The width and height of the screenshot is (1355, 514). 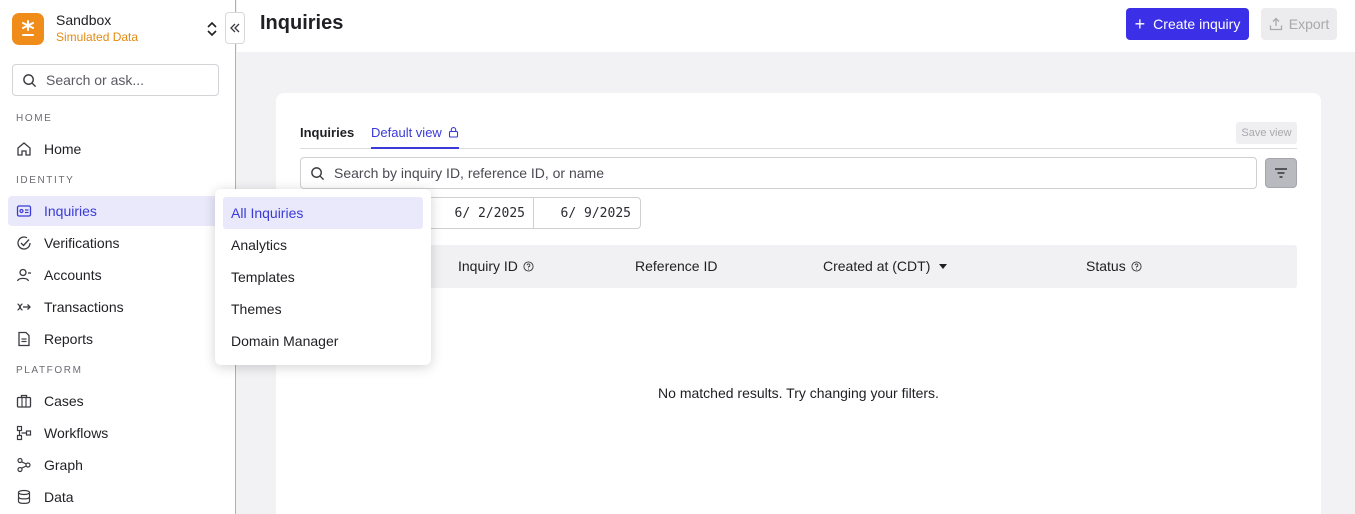 What do you see at coordinates (122, 149) in the screenshot?
I see `sidebar-item-home: Home` at bounding box center [122, 149].